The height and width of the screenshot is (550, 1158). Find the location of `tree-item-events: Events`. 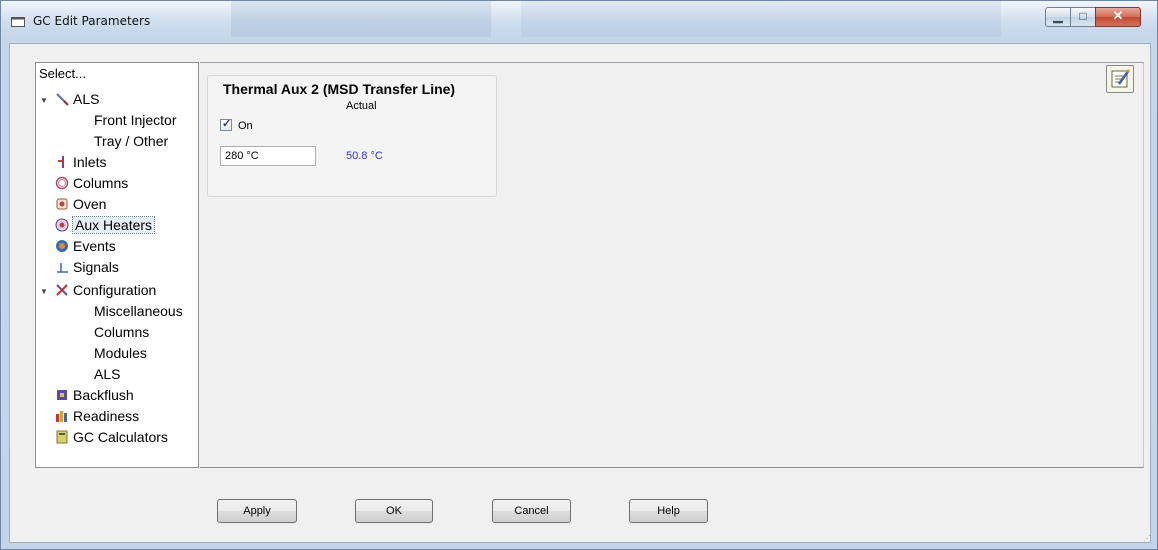

tree-item-events: Events is located at coordinates (85, 246).